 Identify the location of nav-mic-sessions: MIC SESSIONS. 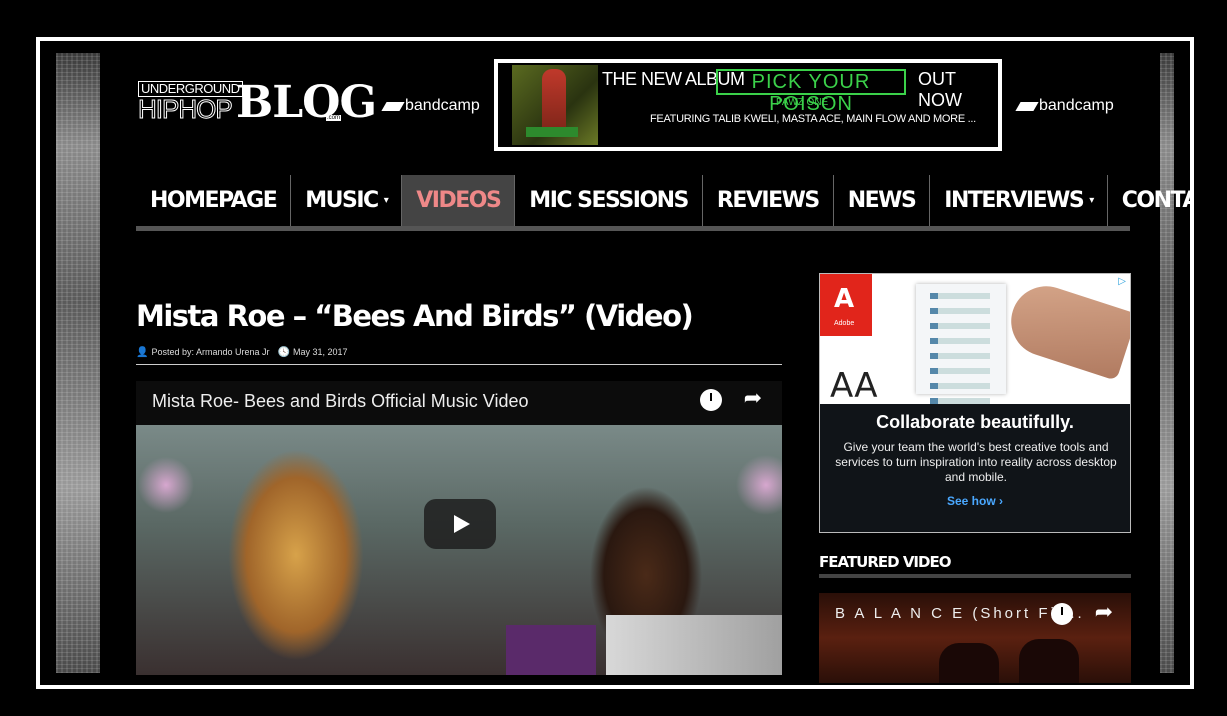
(609, 200).